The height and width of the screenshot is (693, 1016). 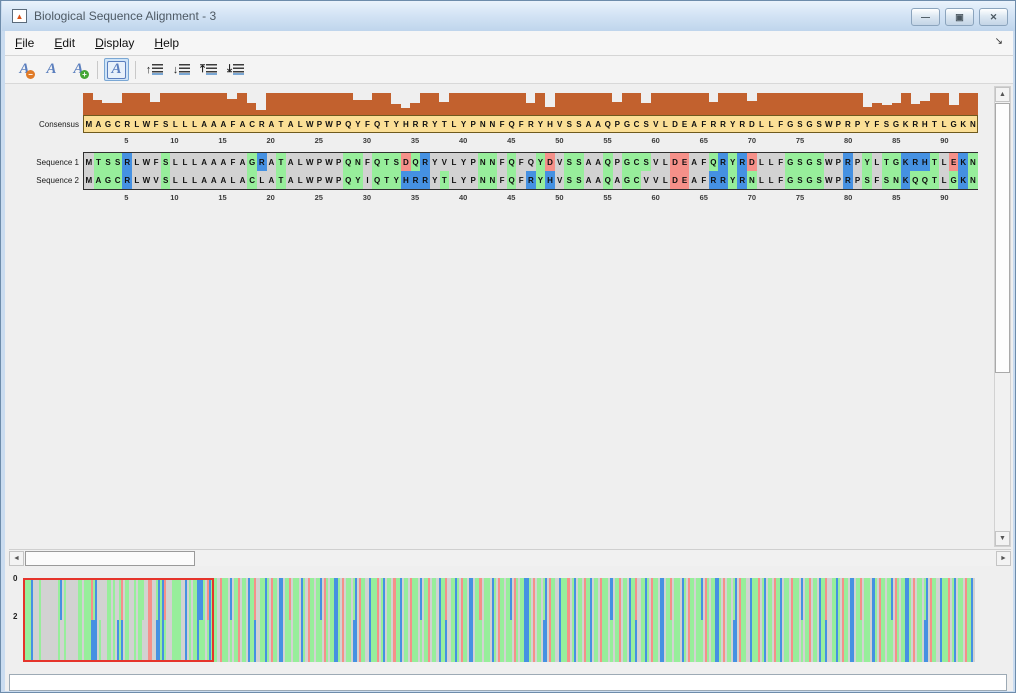 What do you see at coordinates (329, 124) in the screenshot?
I see `consensus-cell: W` at bounding box center [329, 124].